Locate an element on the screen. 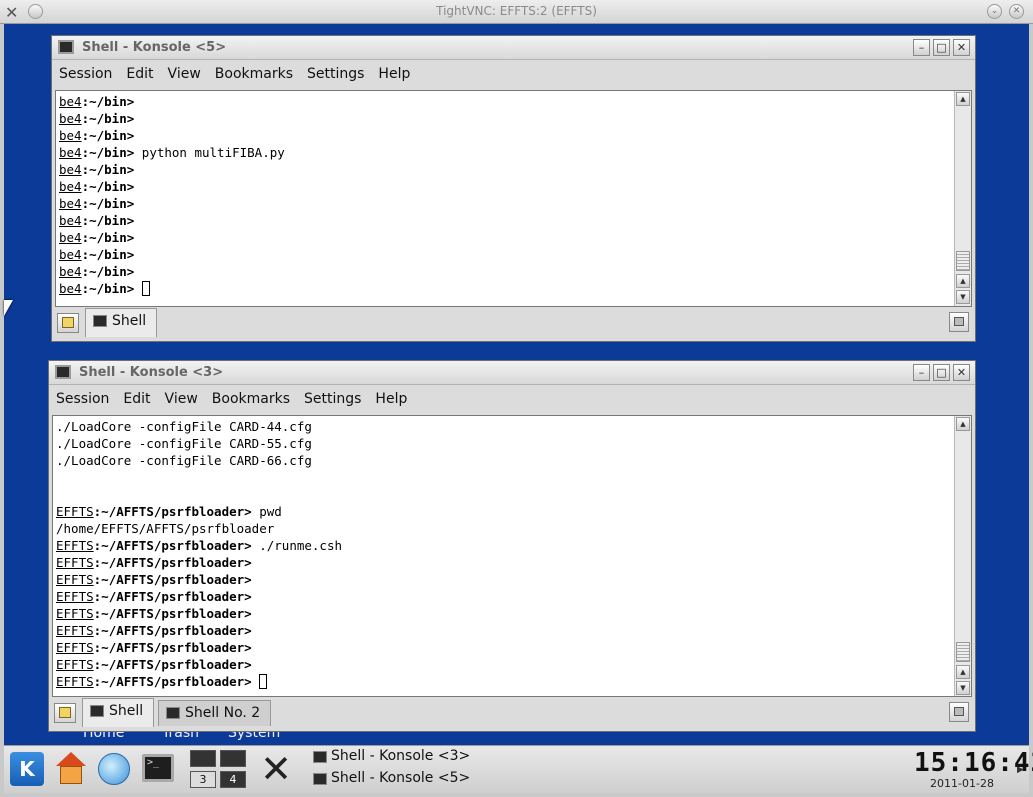 The height and width of the screenshot is (797, 1033). konsole-5-title: Shell - Konsole <5> is located at coordinates (154, 47).